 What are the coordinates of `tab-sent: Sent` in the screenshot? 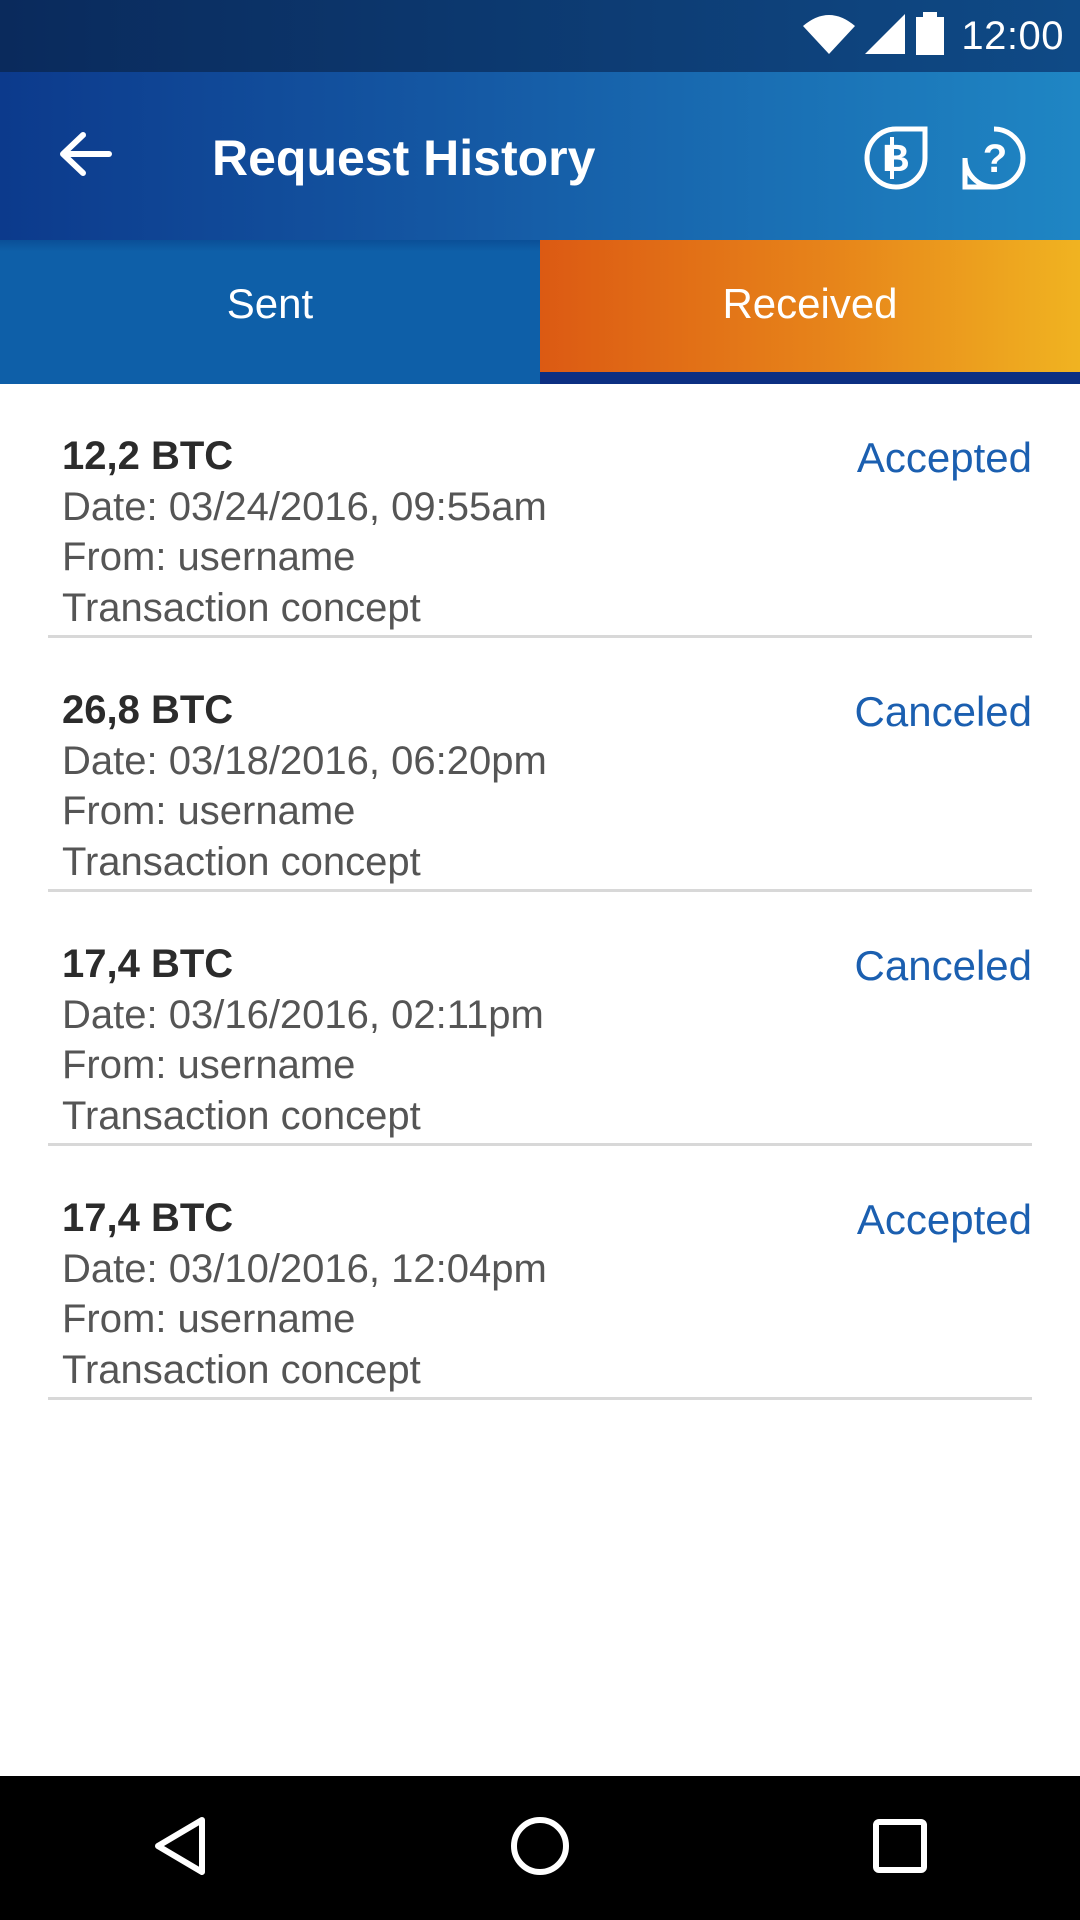 It's located at (270, 312).